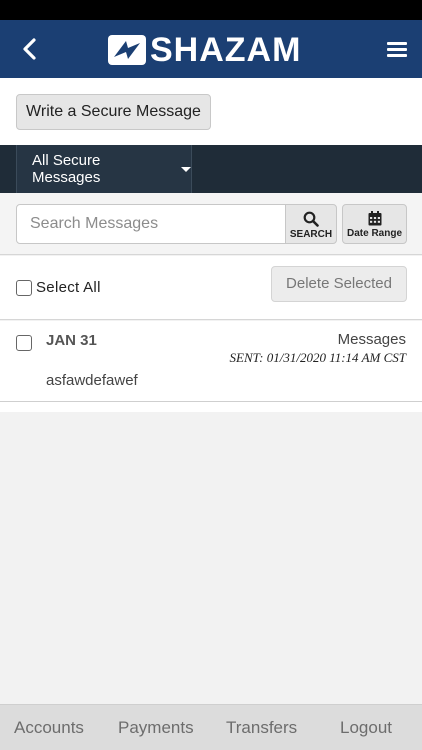  What do you see at coordinates (261, 728) in the screenshot?
I see `nav-transfers: Transfers` at bounding box center [261, 728].